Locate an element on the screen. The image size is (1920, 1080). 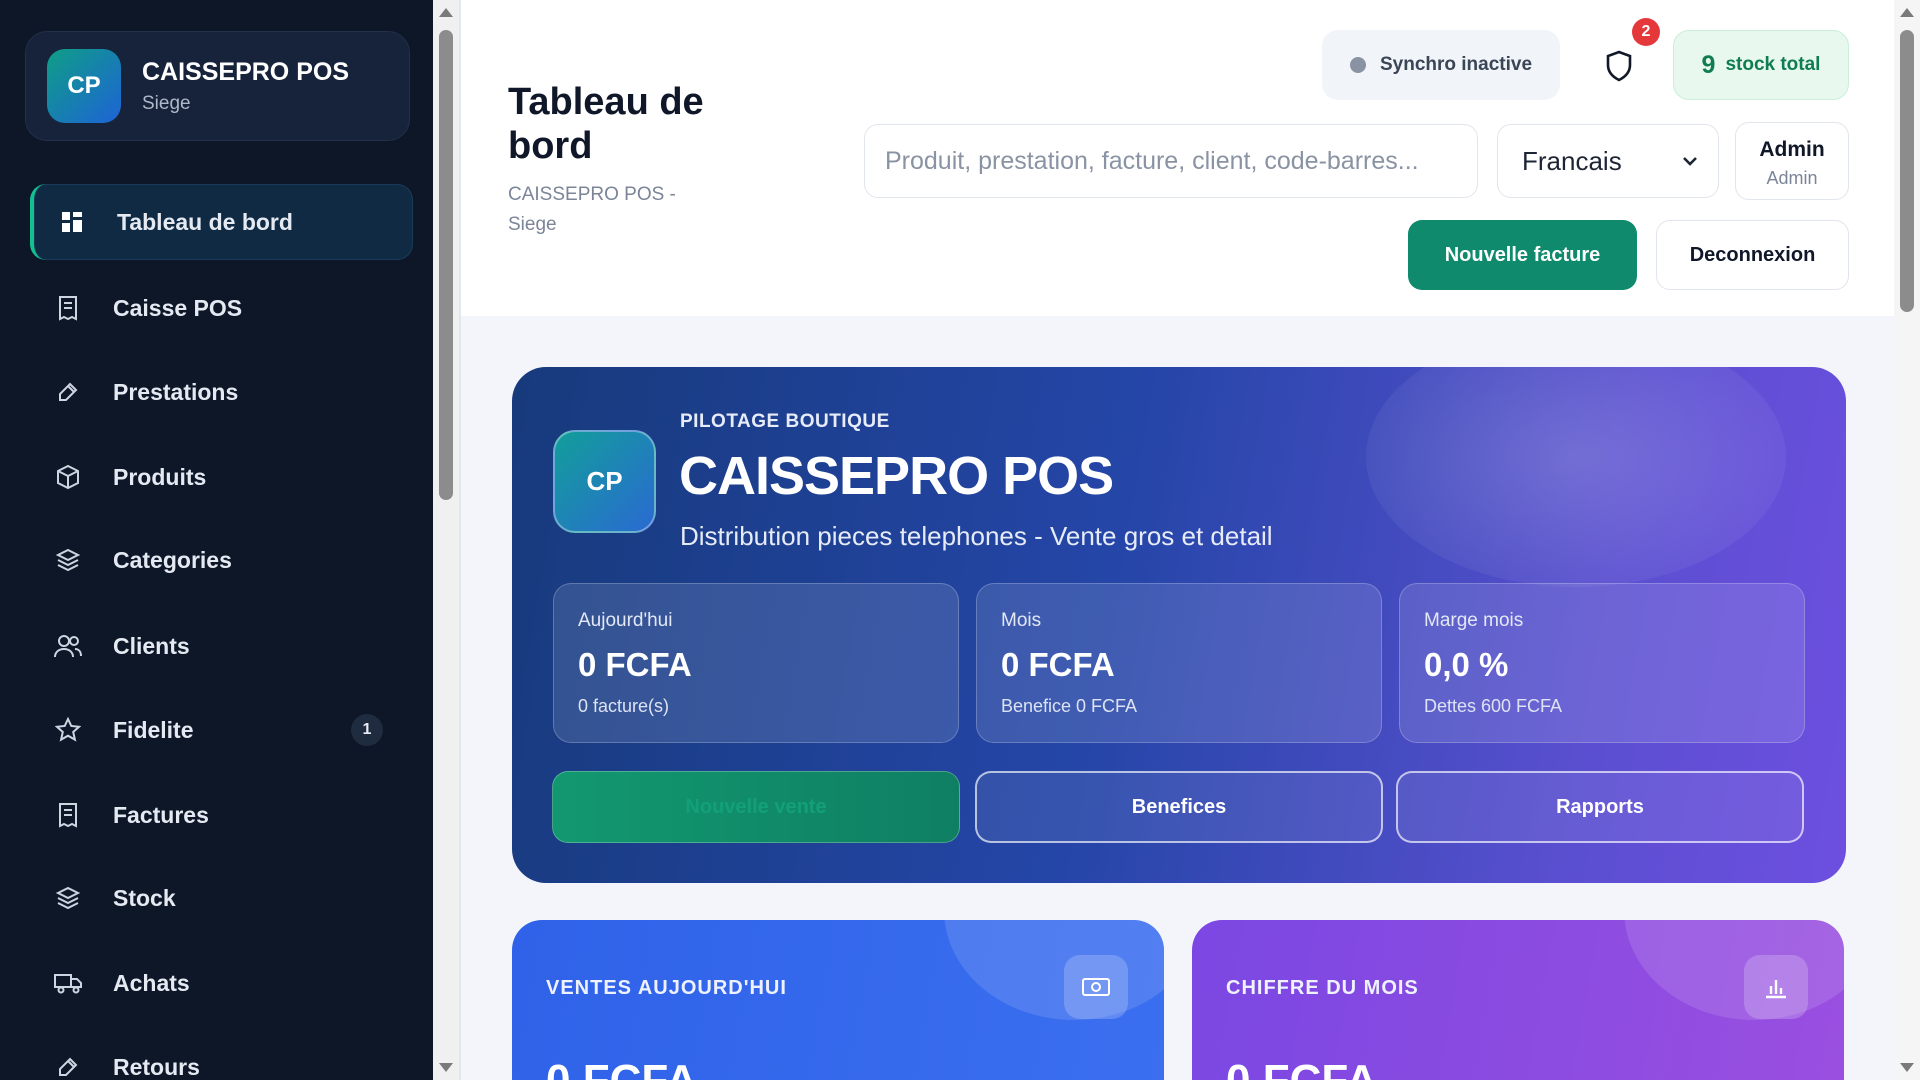
sidebar-item-categories: Categories is located at coordinates (221, 560).